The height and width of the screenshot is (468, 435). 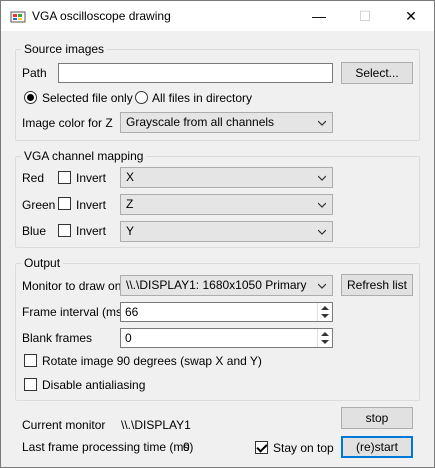 What do you see at coordinates (64, 49) in the screenshot?
I see `source-images-group-title: Source images` at bounding box center [64, 49].